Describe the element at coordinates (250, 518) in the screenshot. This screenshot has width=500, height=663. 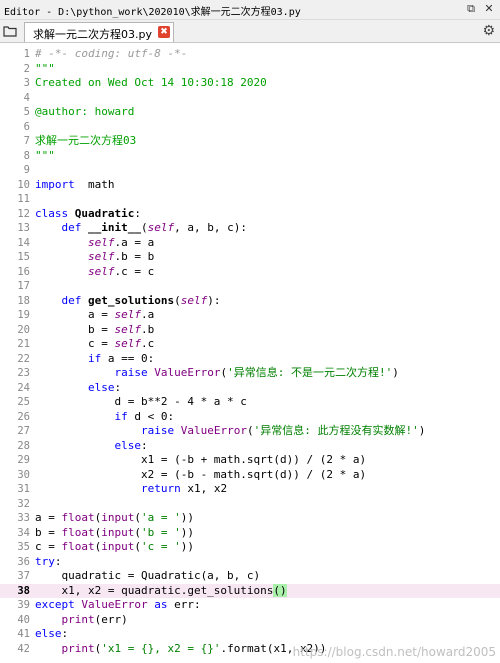
I see `code-line: 33 a = float(input('a = '))` at that location.